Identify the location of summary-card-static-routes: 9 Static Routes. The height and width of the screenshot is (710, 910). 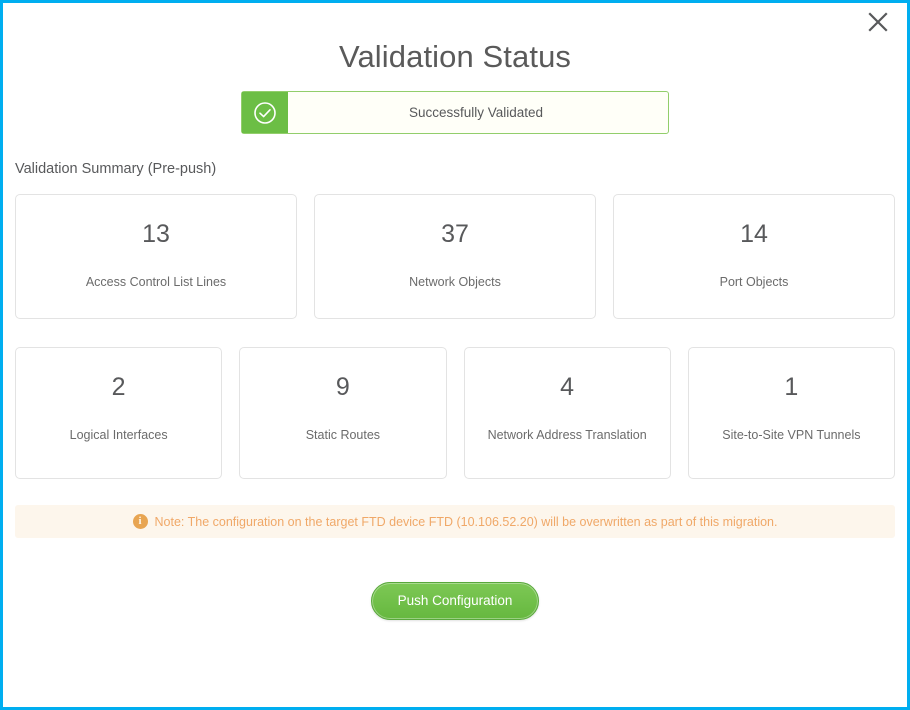
(343, 413).